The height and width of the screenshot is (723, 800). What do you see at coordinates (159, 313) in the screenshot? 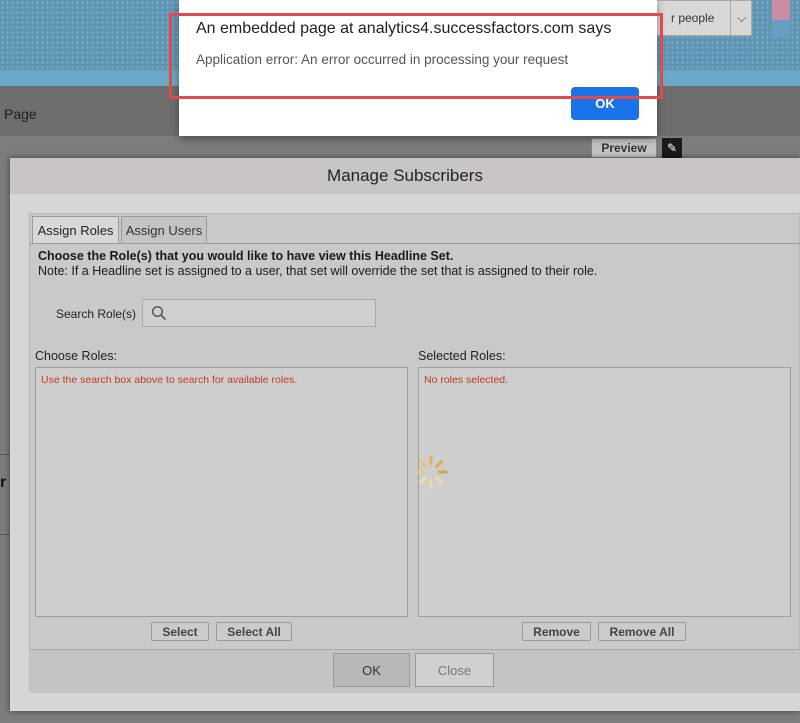
I see `search-icon` at bounding box center [159, 313].